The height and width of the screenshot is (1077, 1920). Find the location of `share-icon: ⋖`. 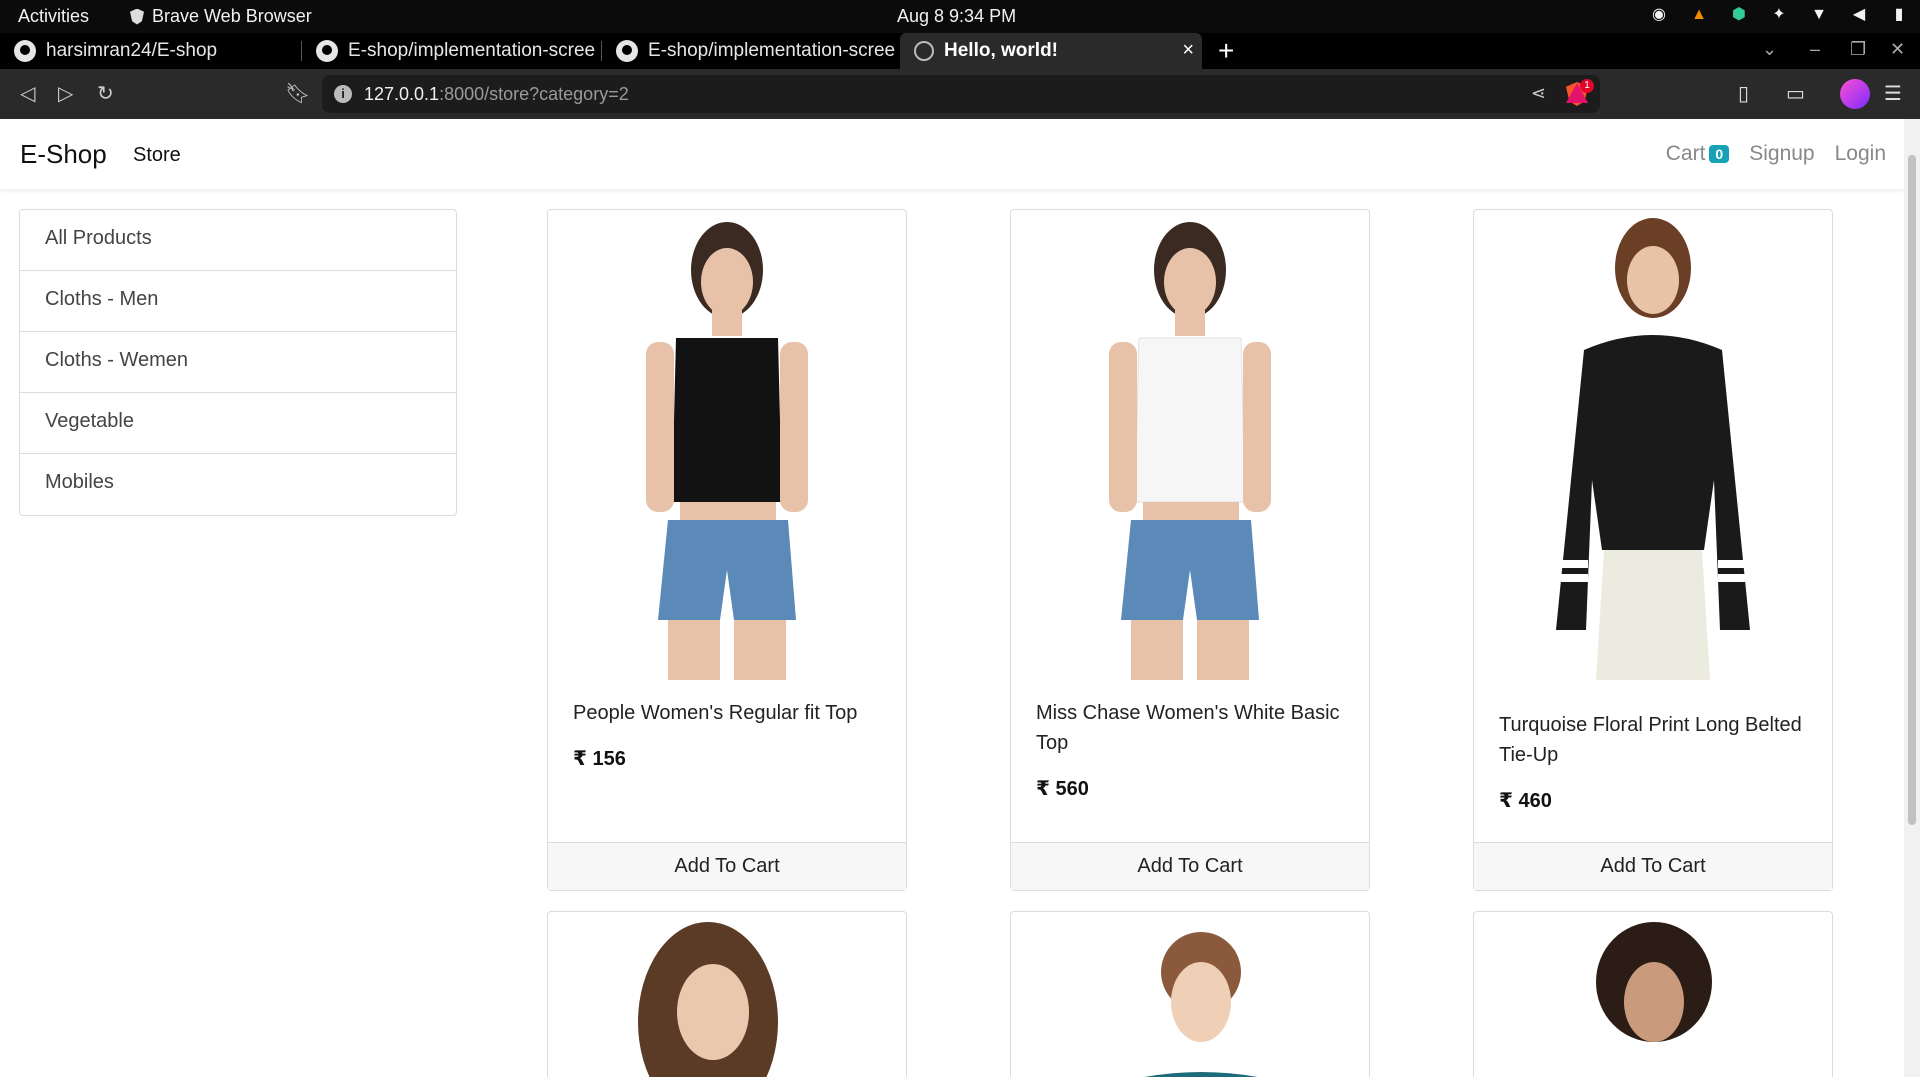

share-icon: ⋖ is located at coordinates (1538, 93).